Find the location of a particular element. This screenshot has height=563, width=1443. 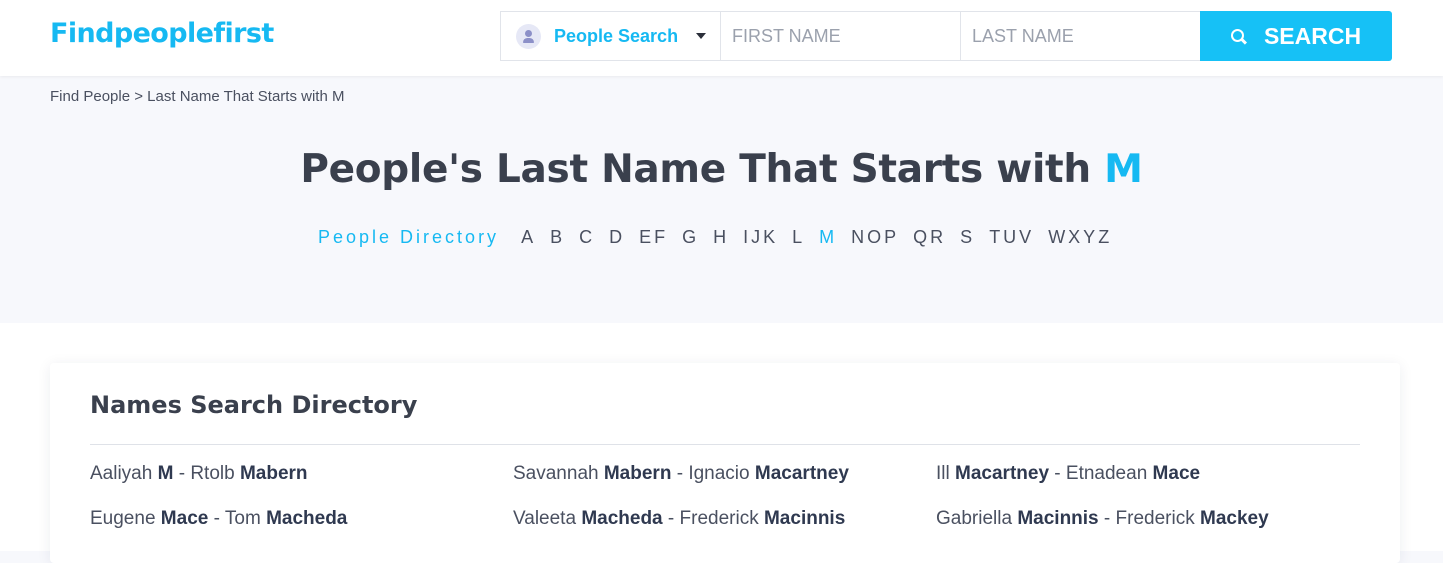

name-pair: Ill Macartney - Etnadean Mace is located at coordinates (1147, 485).